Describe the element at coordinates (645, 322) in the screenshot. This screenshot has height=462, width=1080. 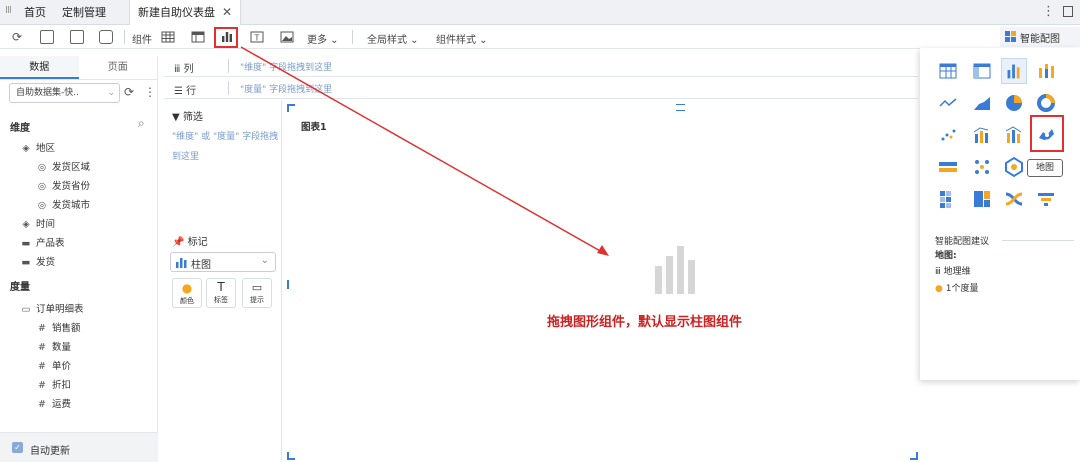
I see `annotation-text: 拖拽图形组件，默认显示柱图组件` at that location.